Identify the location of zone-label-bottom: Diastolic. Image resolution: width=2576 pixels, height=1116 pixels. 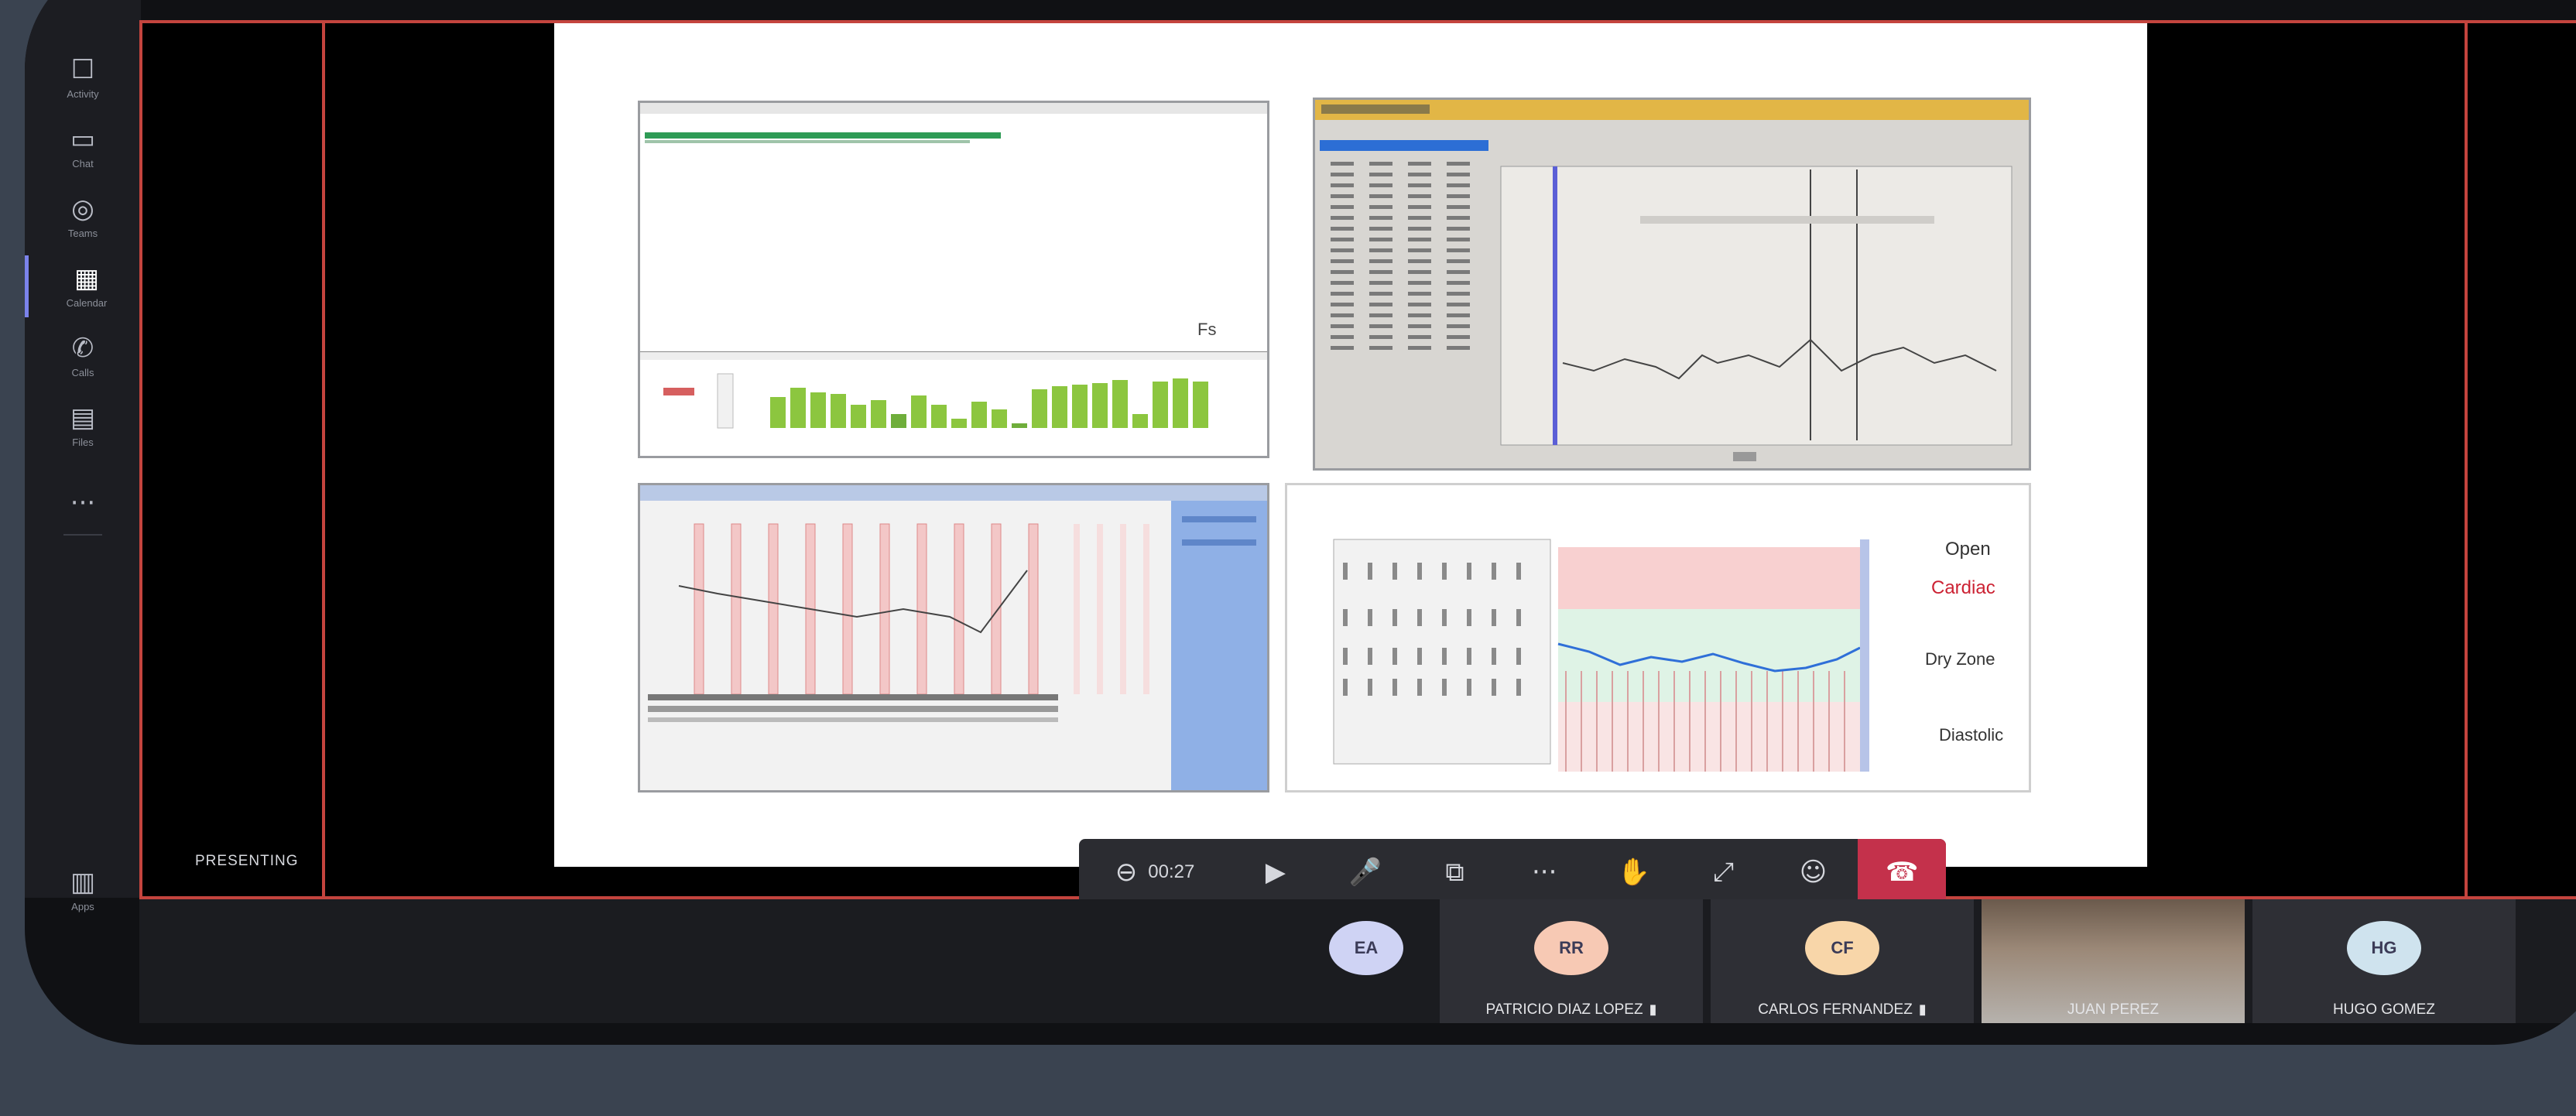
(1971, 735).